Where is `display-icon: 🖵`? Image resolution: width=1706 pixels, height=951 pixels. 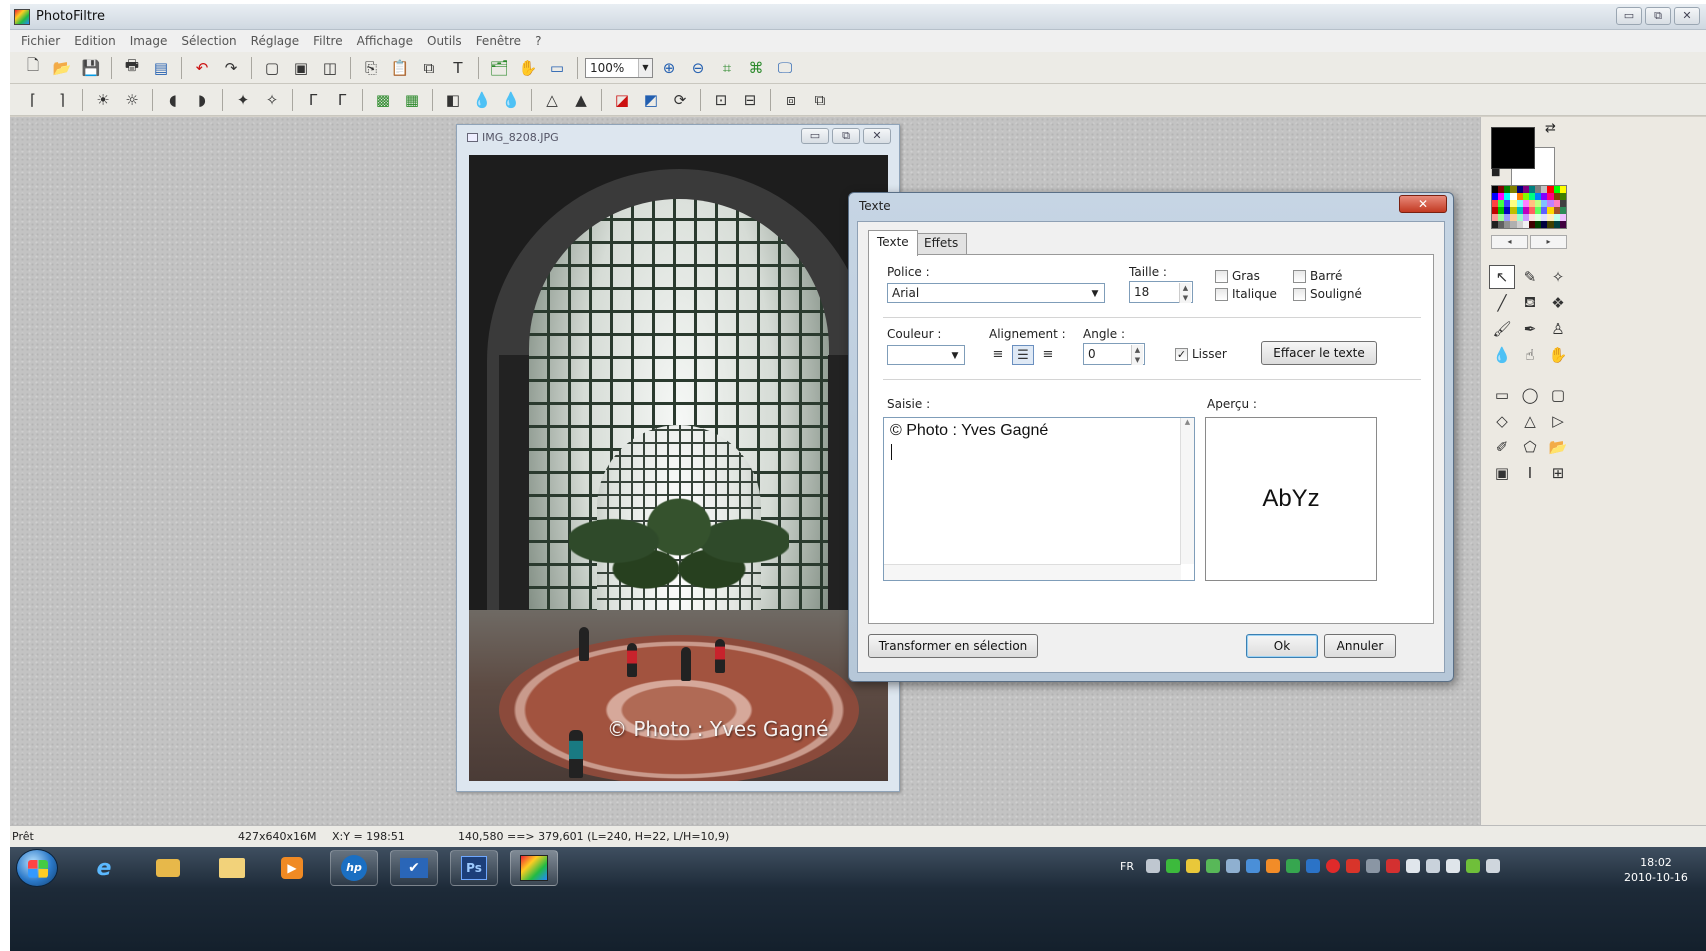 display-icon: 🖵 is located at coordinates (785, 68).